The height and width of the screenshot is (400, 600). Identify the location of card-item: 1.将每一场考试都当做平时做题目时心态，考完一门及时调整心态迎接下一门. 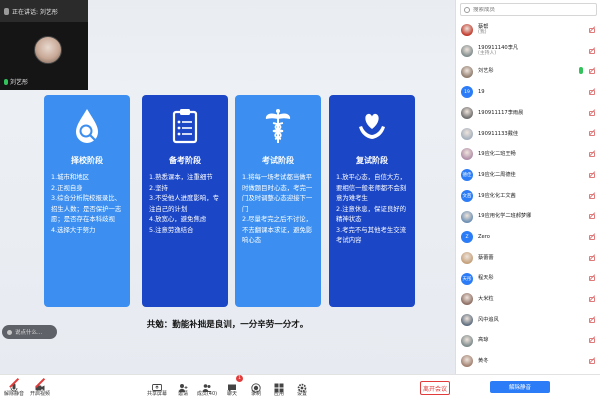
(277, 193).